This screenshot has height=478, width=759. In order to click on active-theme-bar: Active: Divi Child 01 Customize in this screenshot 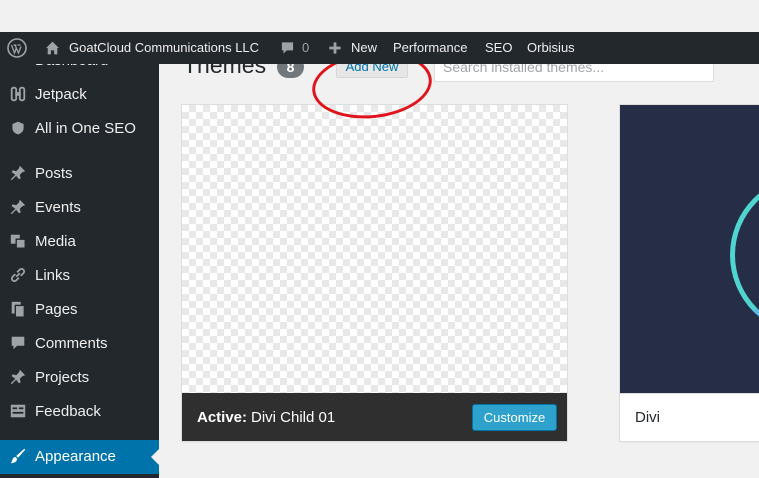, I will do `click(374, 417)`.